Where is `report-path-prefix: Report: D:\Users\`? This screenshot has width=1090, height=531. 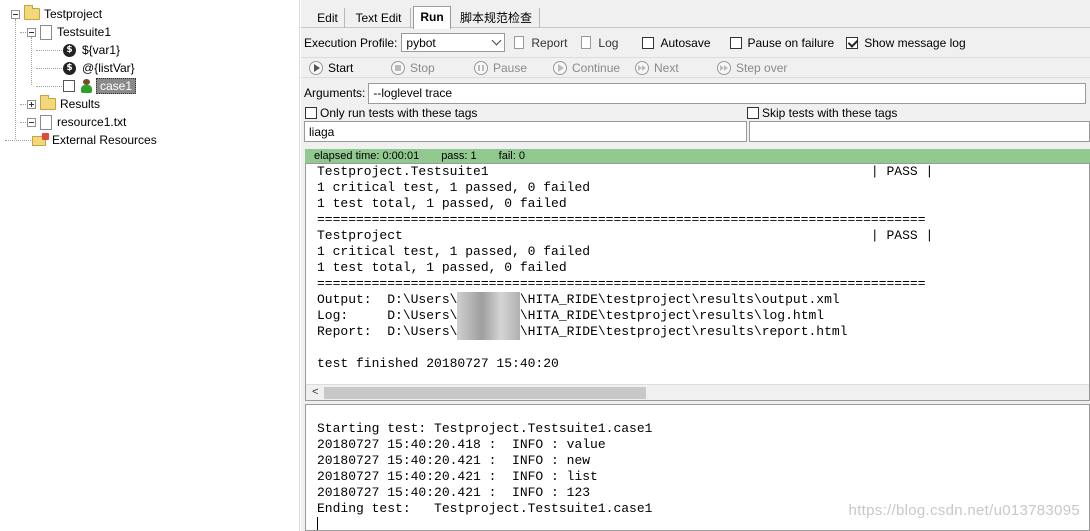 report-path-prefix: Report: D:\Users\ is located at coordinates (387, 331).